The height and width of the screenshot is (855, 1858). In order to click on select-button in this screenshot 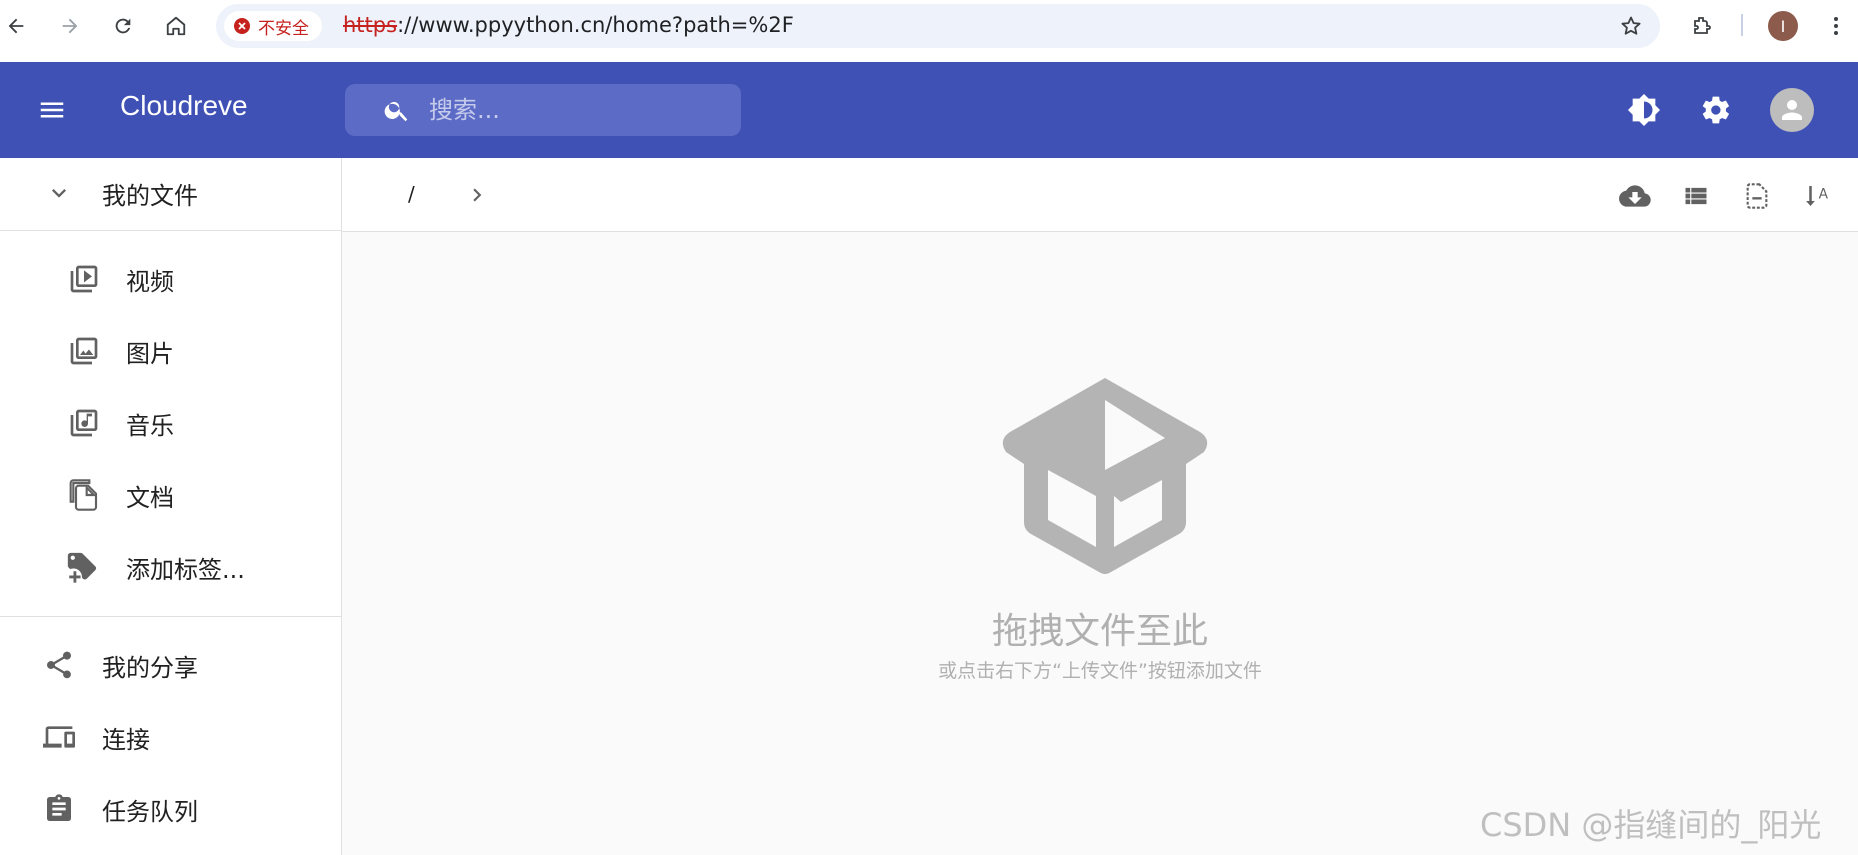, I will do `click(1757, 196)`.